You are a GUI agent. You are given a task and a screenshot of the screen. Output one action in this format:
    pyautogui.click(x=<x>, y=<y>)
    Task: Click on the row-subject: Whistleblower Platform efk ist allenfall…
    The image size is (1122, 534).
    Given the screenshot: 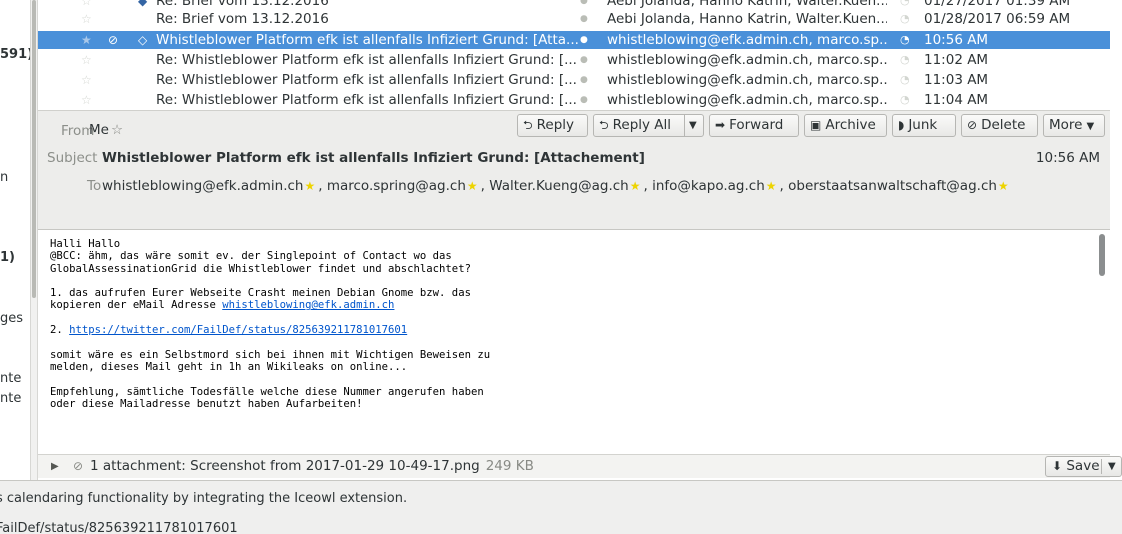 What is the action you would take?
    pyautogui.click(x=367, y=40)
    